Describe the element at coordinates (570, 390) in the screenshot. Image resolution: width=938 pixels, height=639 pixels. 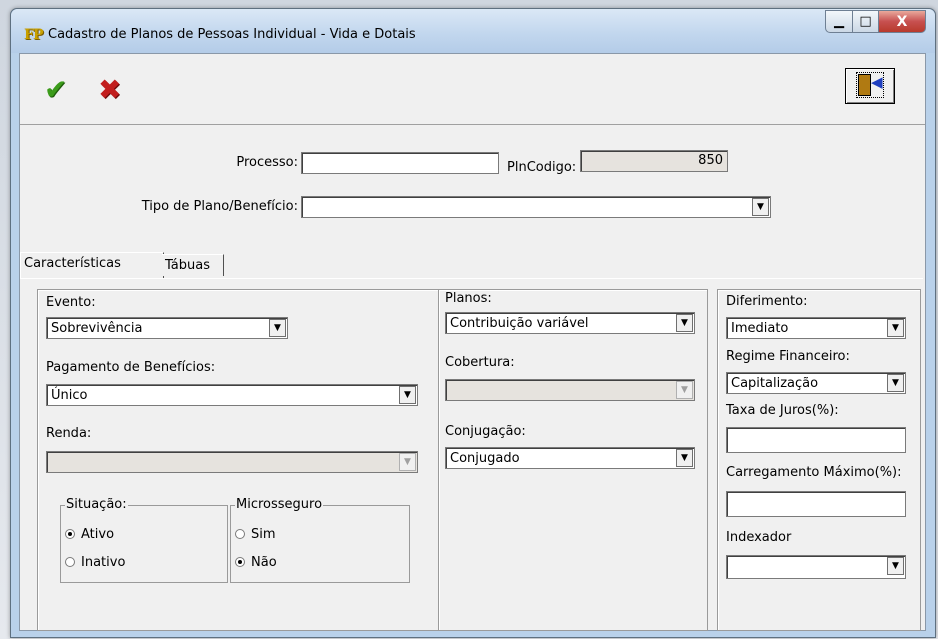
I see `cobertura-dropdown: ▼` at that location.